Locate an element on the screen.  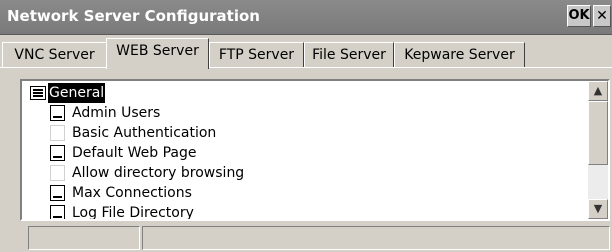
tree-item-basic-authentication: Basic Authentication is located at coordinates (200, 133).